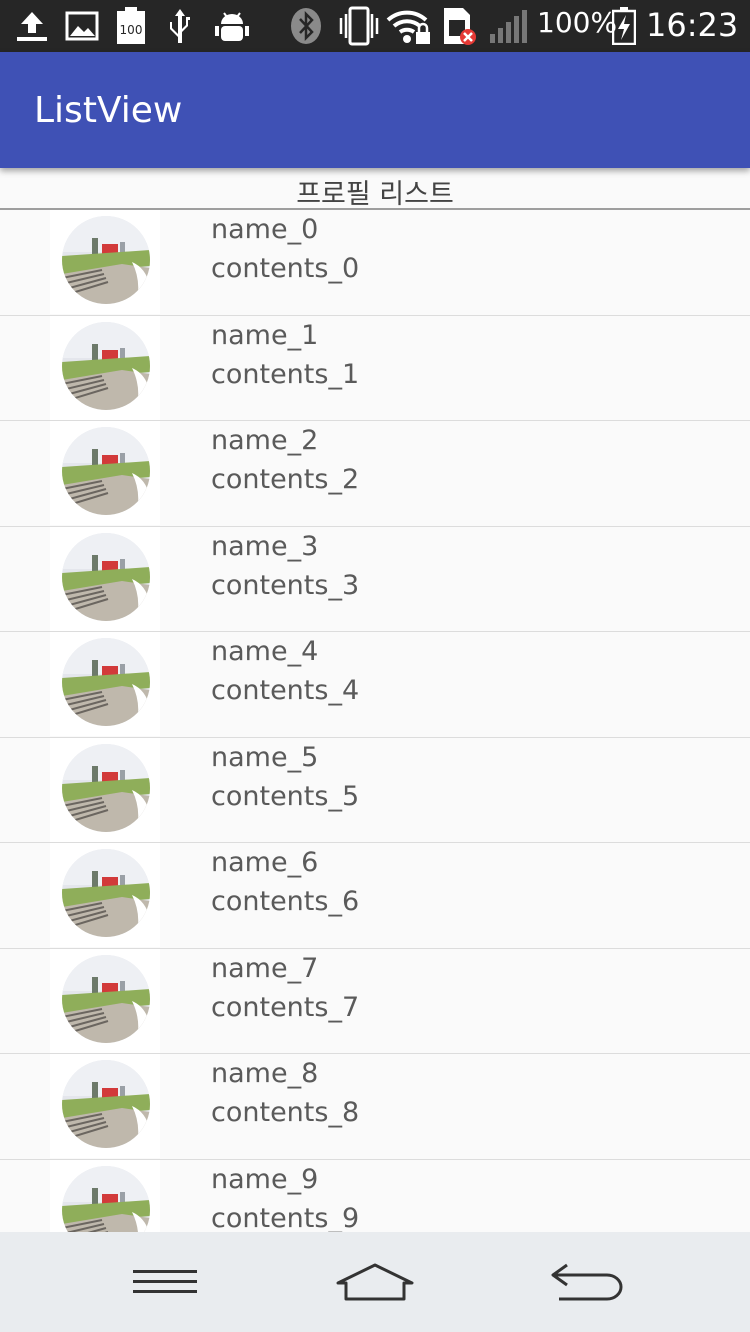  Describe the element at coordinates (375, 1001) in the screenshot. I see `list-item: name_7 contents_7` at that location.